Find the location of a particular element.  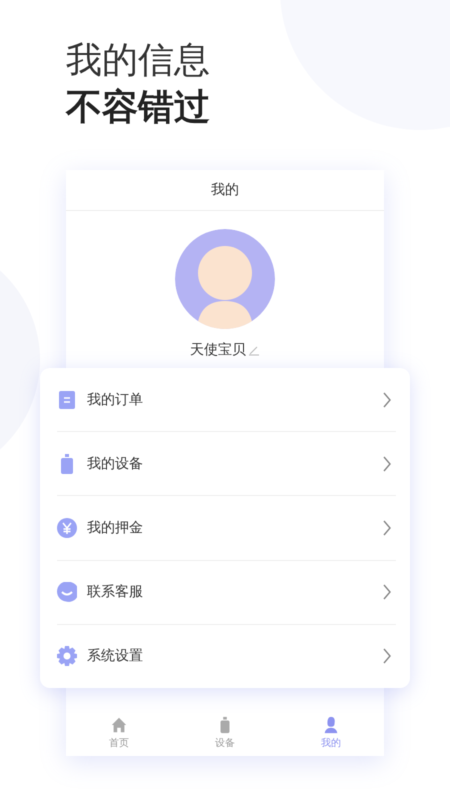

yen-icon is located at coordinates (67, 528).